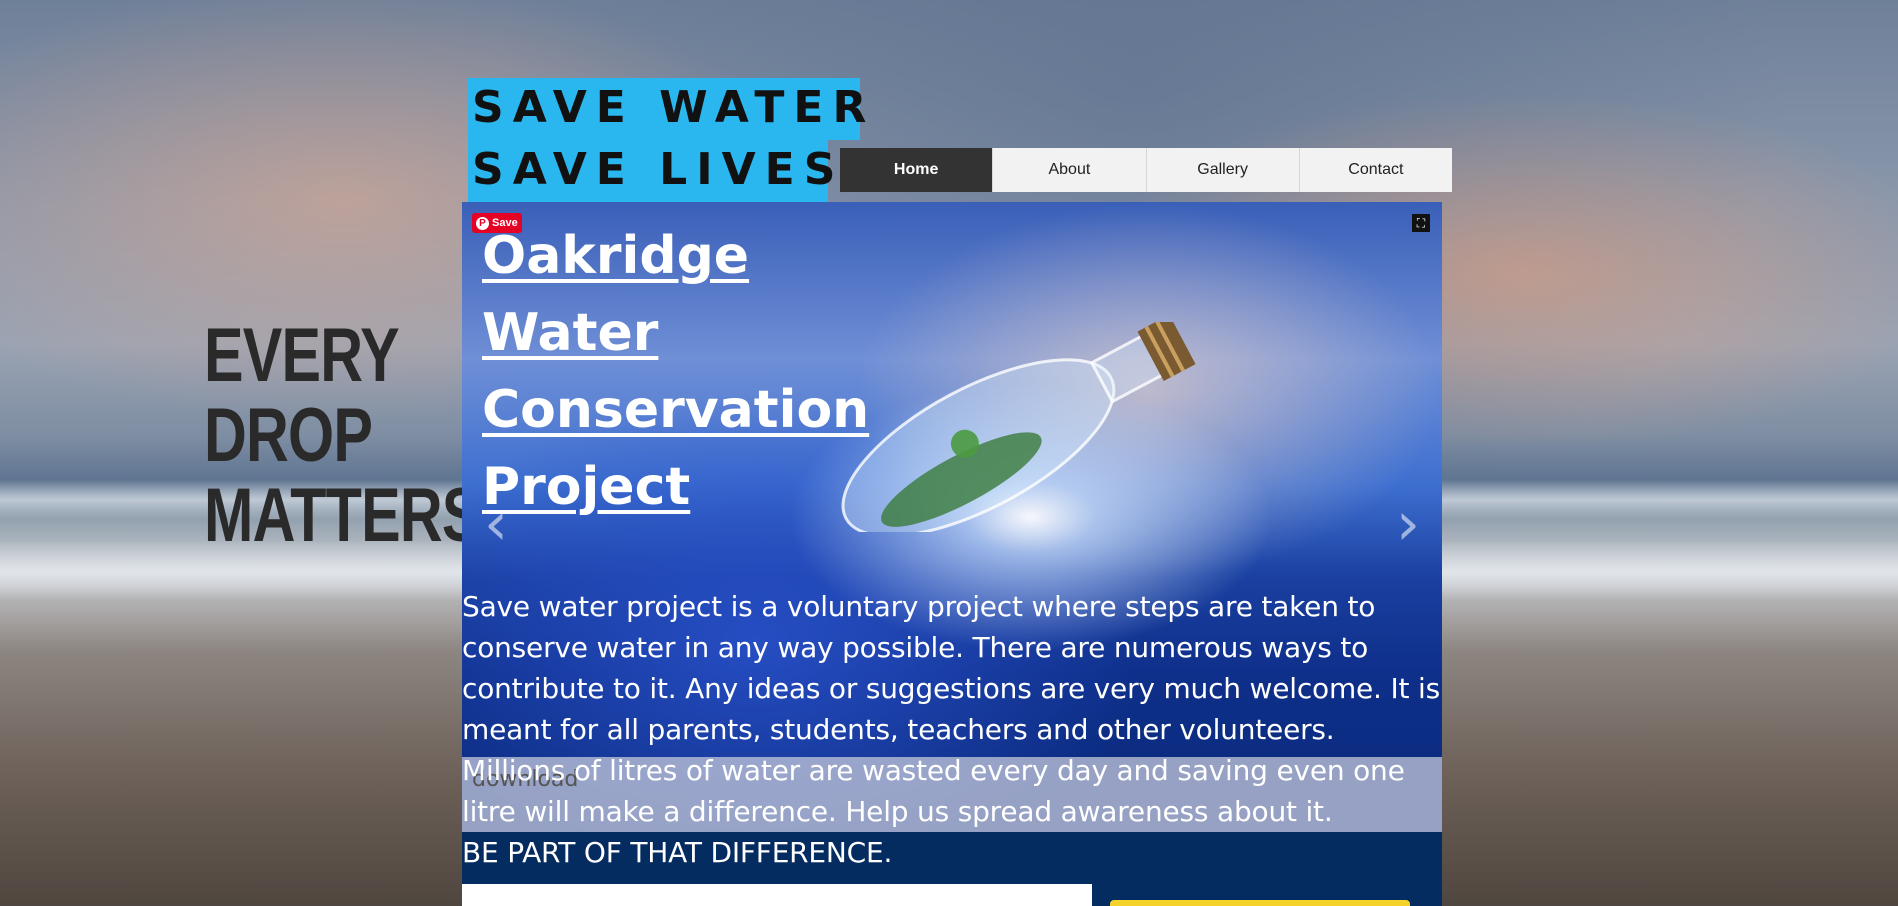  I want to click on tagline: EVERY DROP MATTERS, so click(342, 436).